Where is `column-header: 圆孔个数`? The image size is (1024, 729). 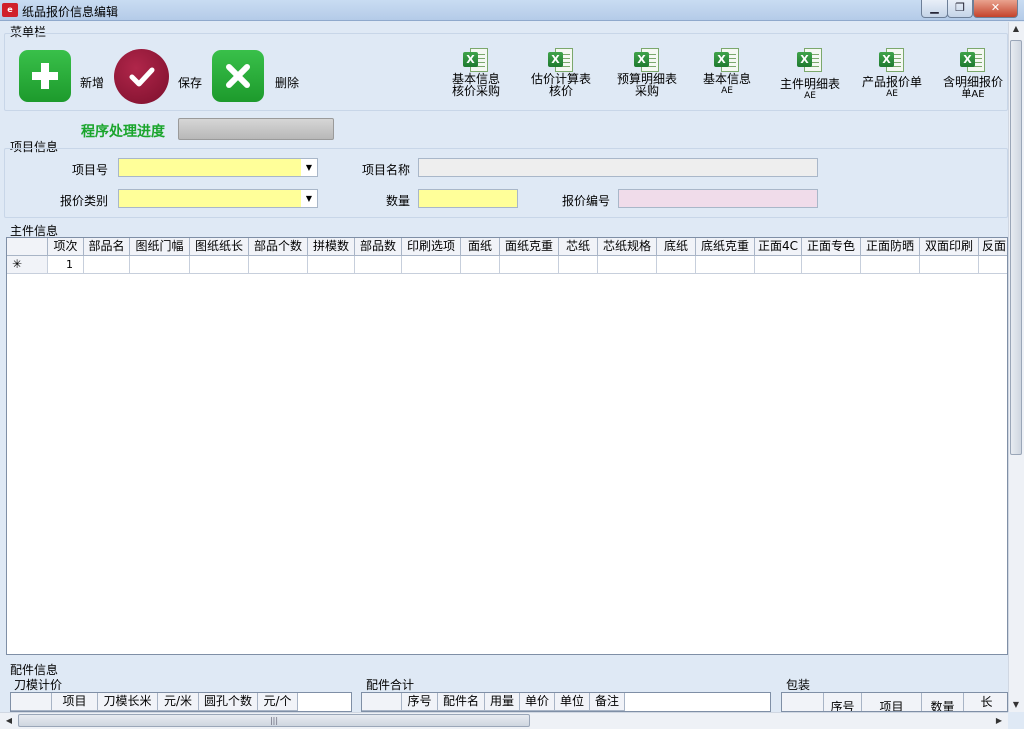
column-header: 圆孔个数 is located at coordinates (228, 702).